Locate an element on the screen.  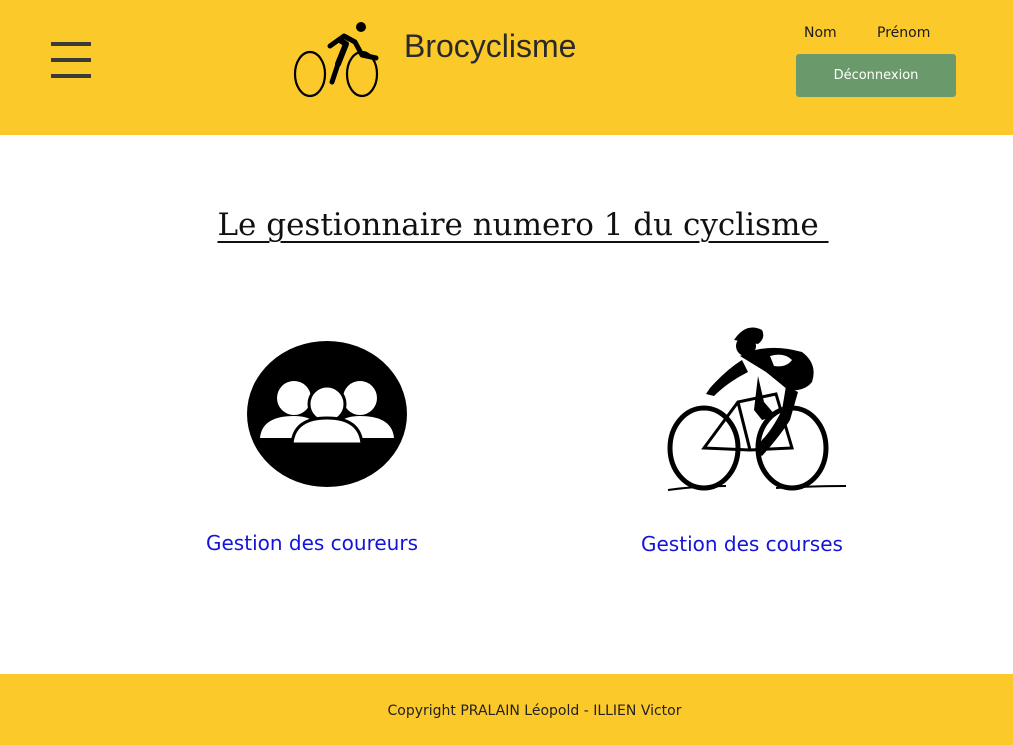
races-management-link: Gestion des courses is located at coordinates (742, 544).